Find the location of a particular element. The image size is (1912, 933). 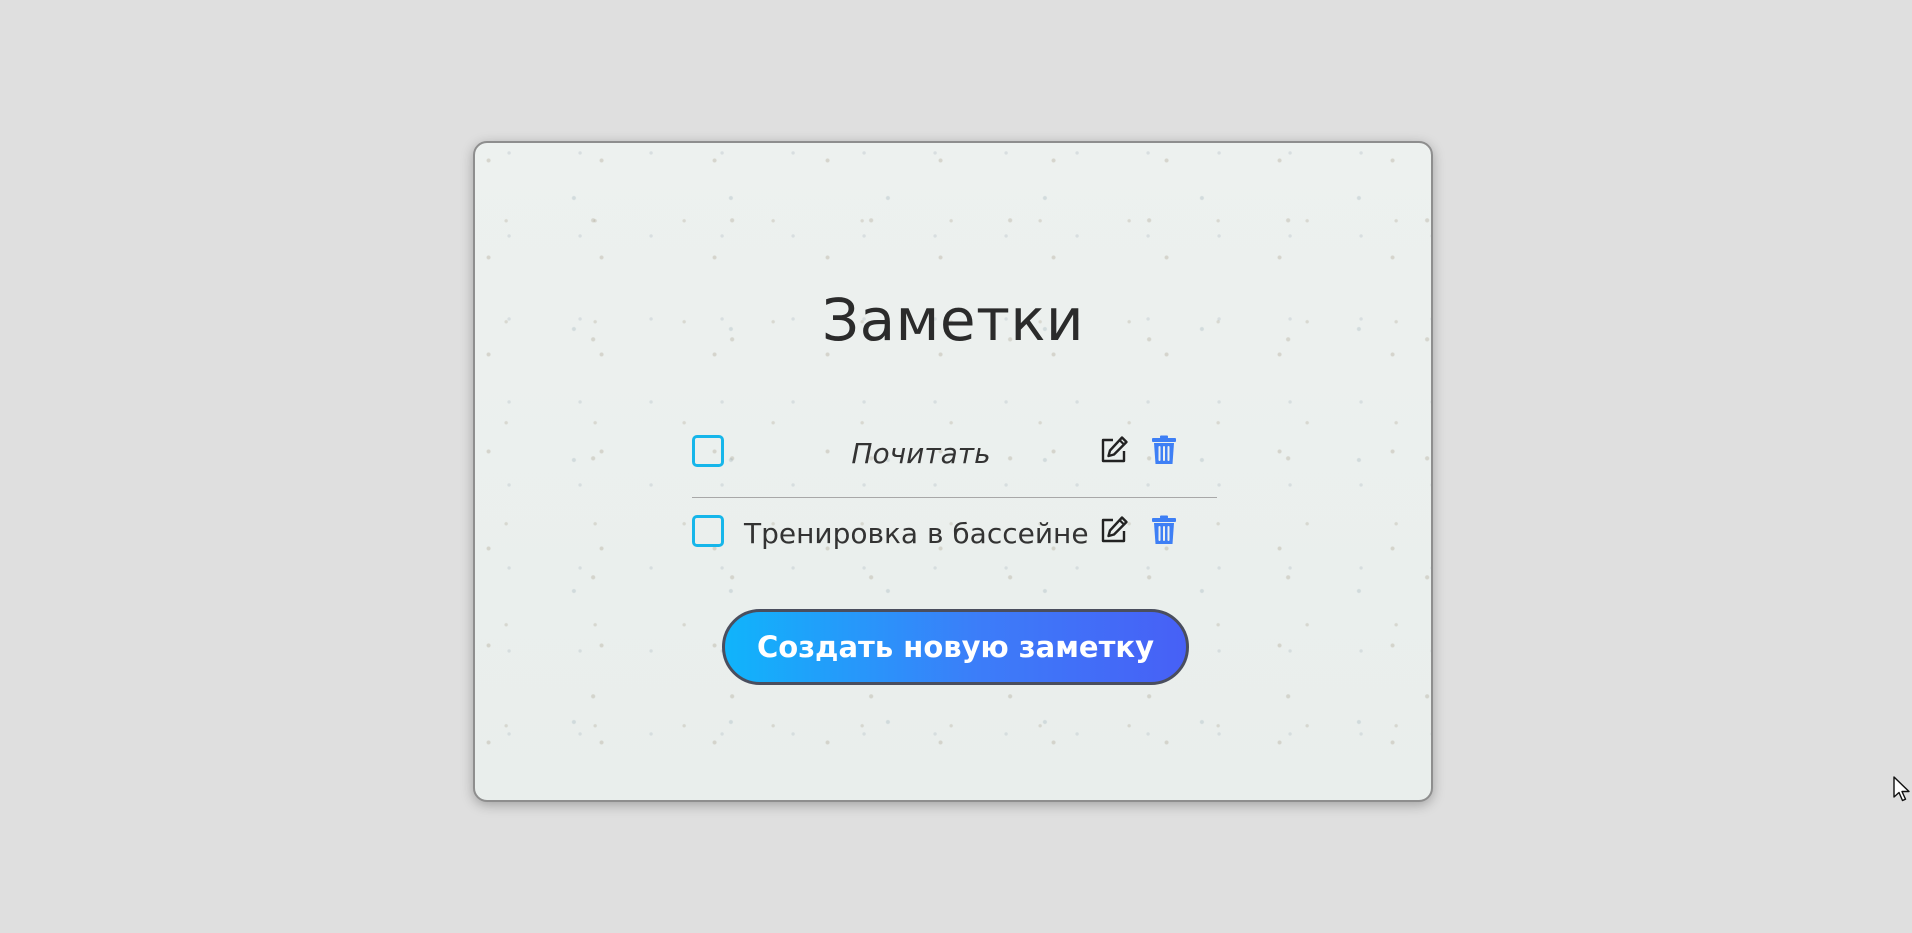

page-title: Заметки is located at coordinates (953, 320).